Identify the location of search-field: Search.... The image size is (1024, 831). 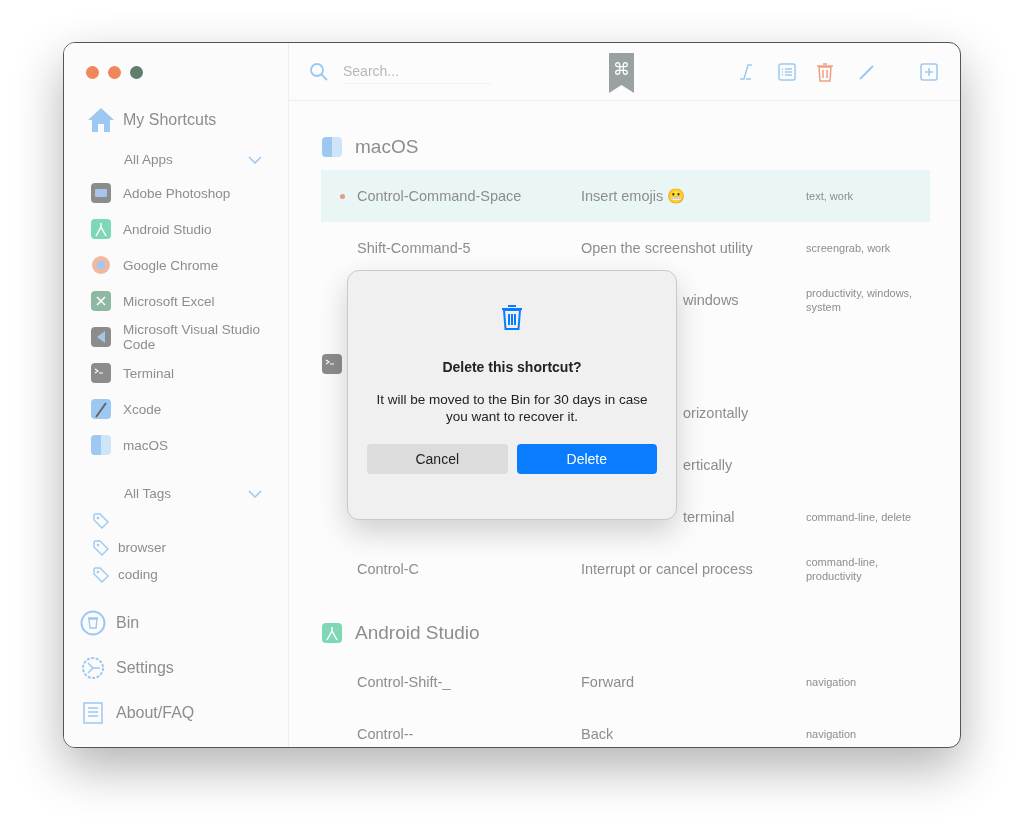
(418, 71).